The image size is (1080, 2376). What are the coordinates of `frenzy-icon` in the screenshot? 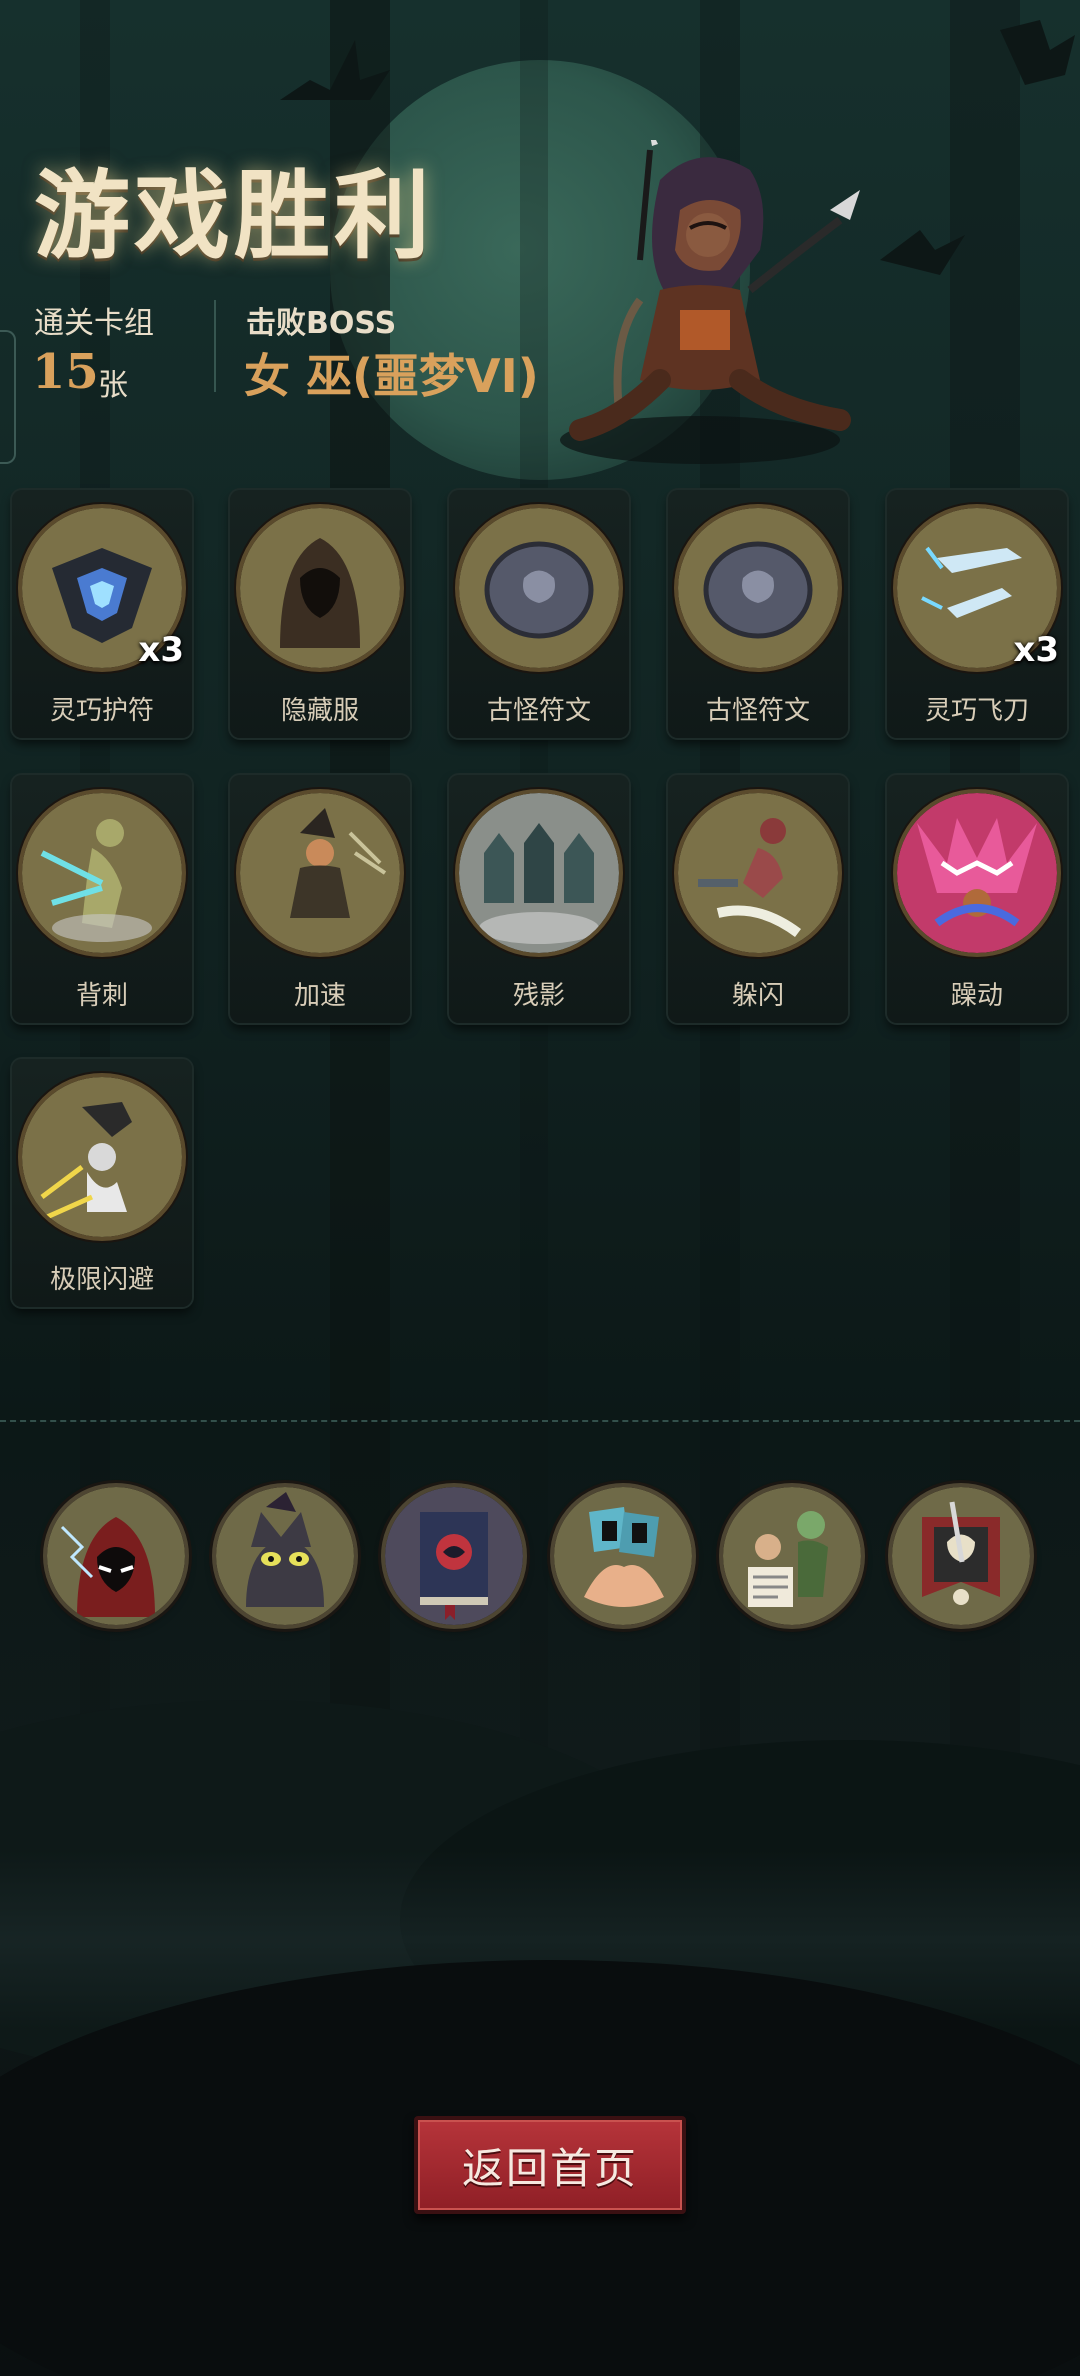 It's located at (977, 873).